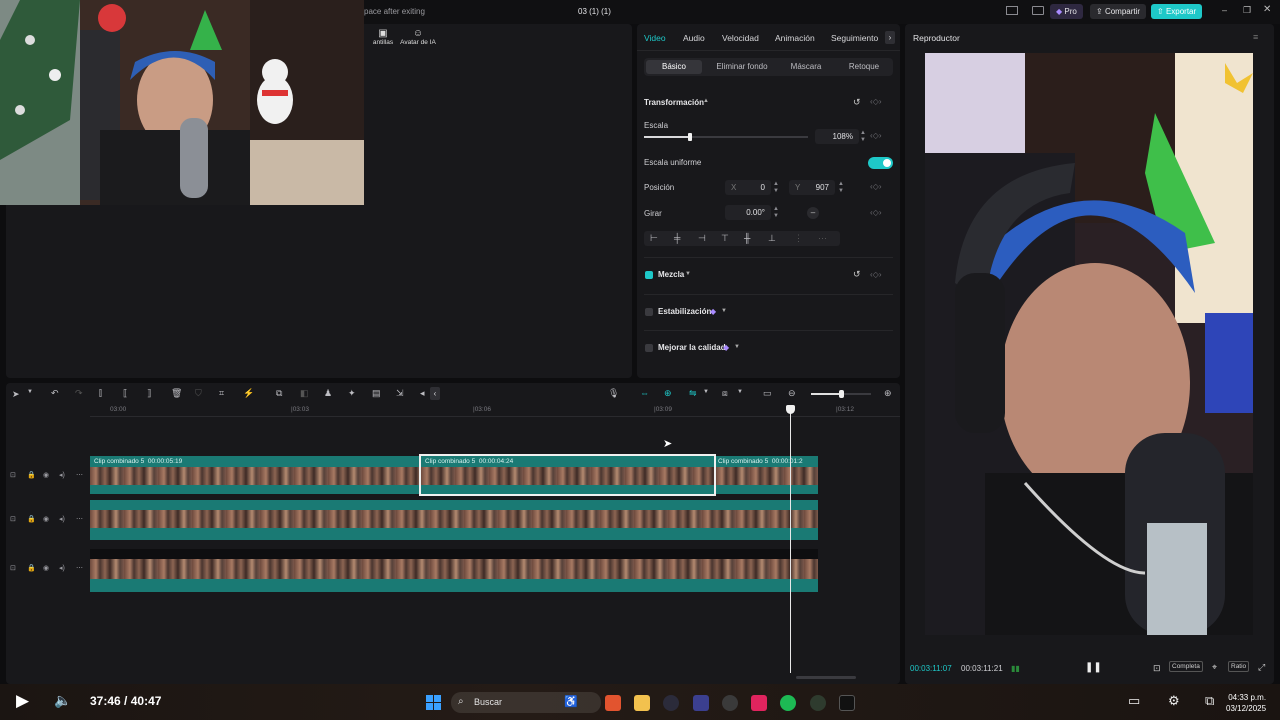  What do you see at coordinates (767, 475) in the screenshot?
I see `clip: Clip combinado 5 00:00:01:2` at bounding box center [767, 475].